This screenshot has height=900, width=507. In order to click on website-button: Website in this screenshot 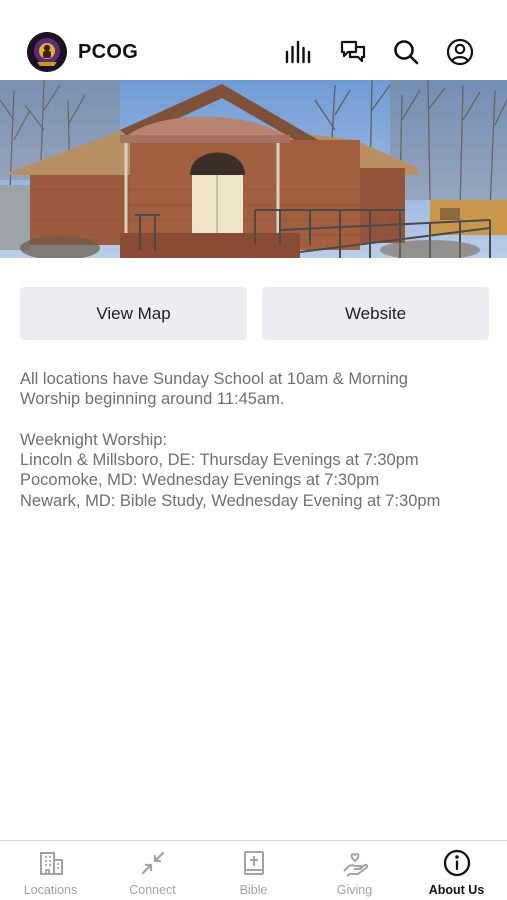, I will do `click(375, 313)`.